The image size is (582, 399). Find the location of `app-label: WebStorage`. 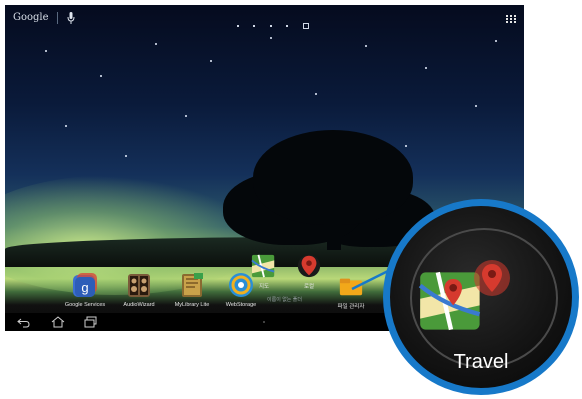

app-label: WebStorage is located at coordinates (241, 305).